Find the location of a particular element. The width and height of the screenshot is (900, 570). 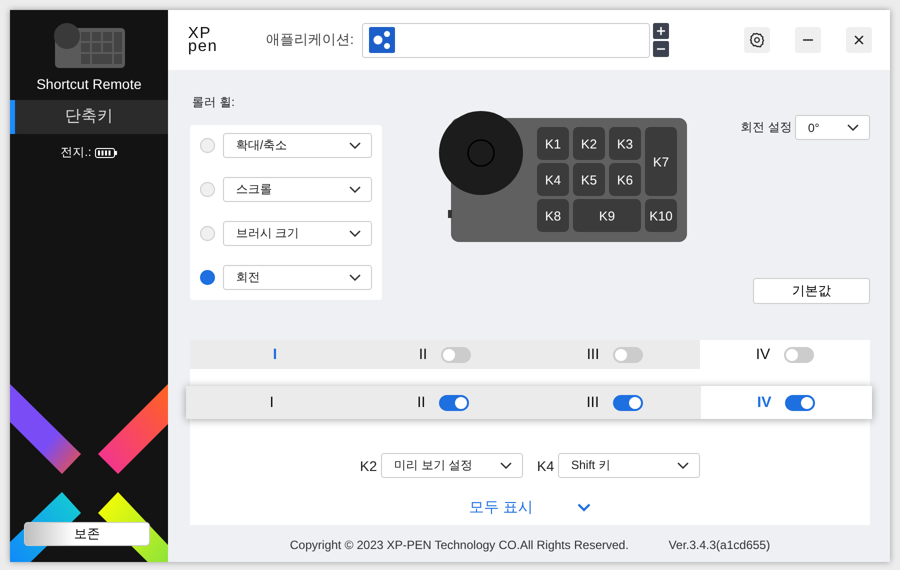

radio-button is located at coordinates (207, 277).